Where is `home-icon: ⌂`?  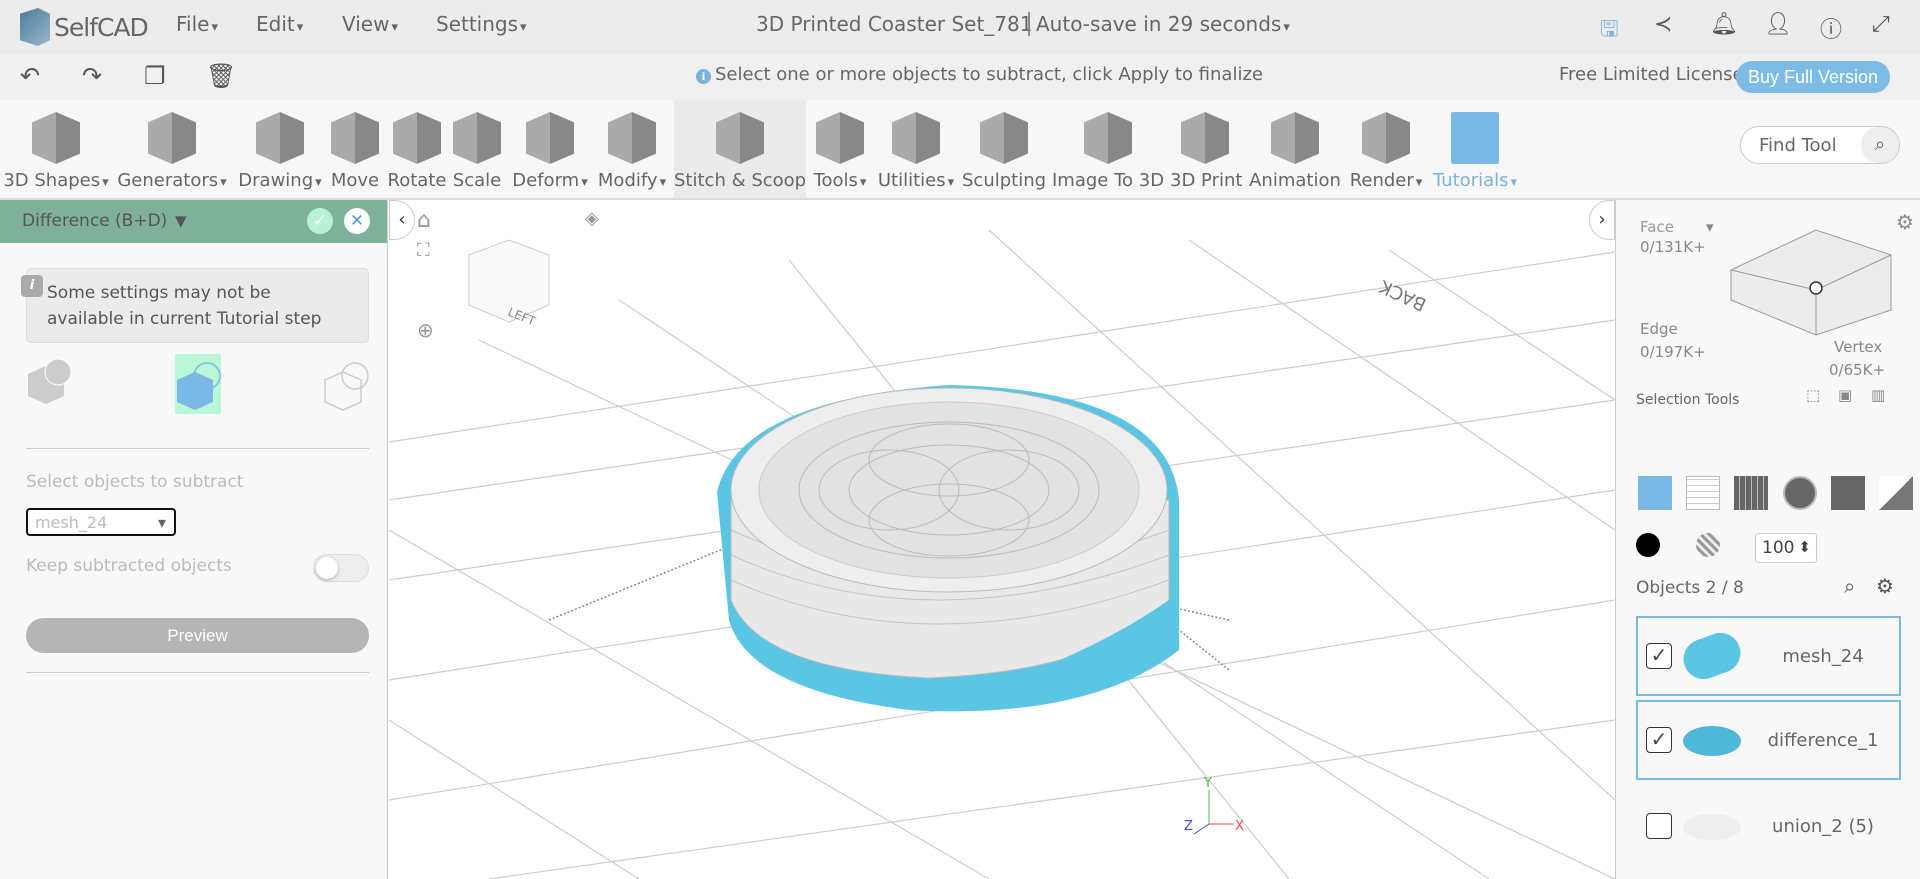 home-icon: ⌂ is located at coordinates (424, 220).